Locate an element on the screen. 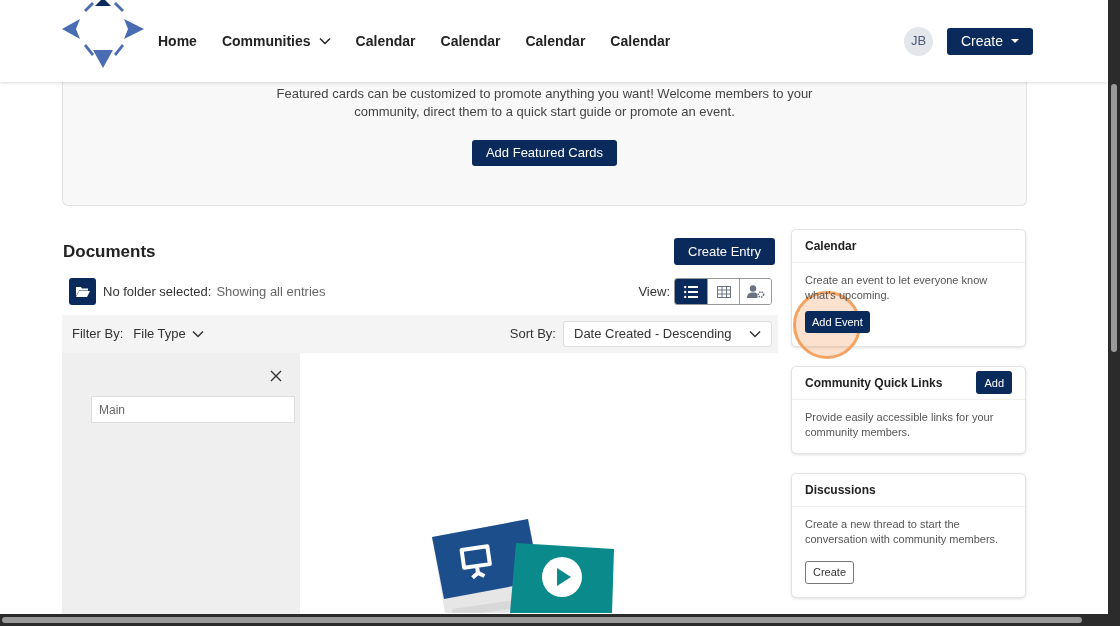  compass-logo is located at coordinates (103, 35).